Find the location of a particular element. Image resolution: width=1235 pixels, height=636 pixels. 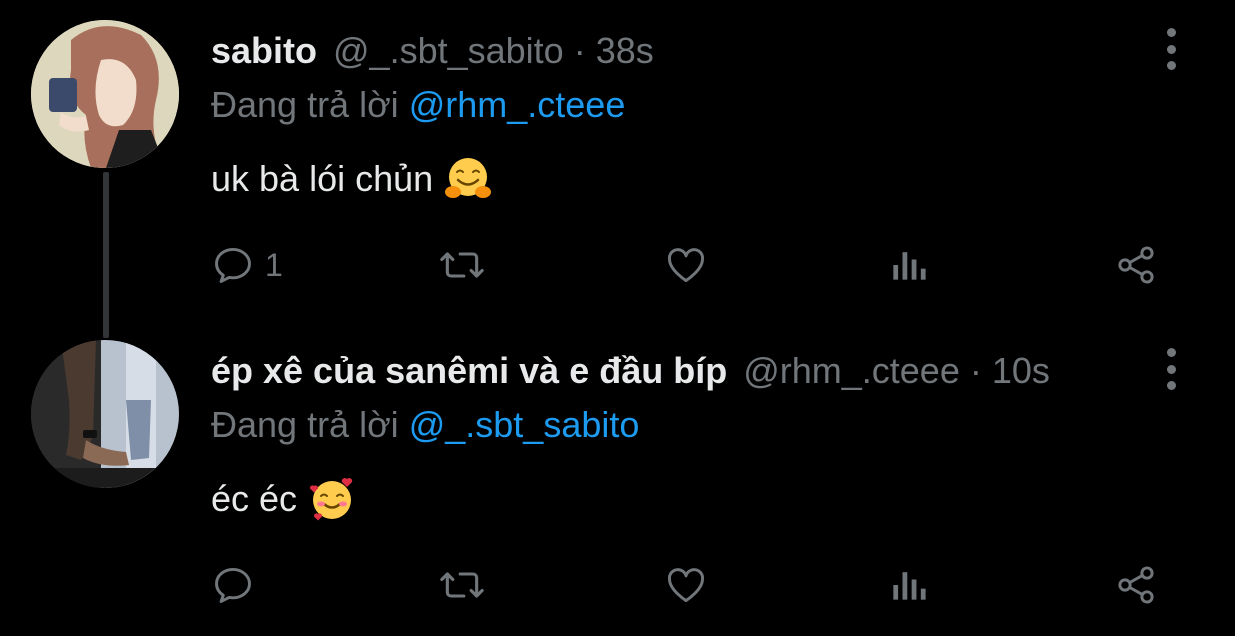

display-name: ép xê của sanêmi và e đầu bíp is located at coordinates (469, 371).